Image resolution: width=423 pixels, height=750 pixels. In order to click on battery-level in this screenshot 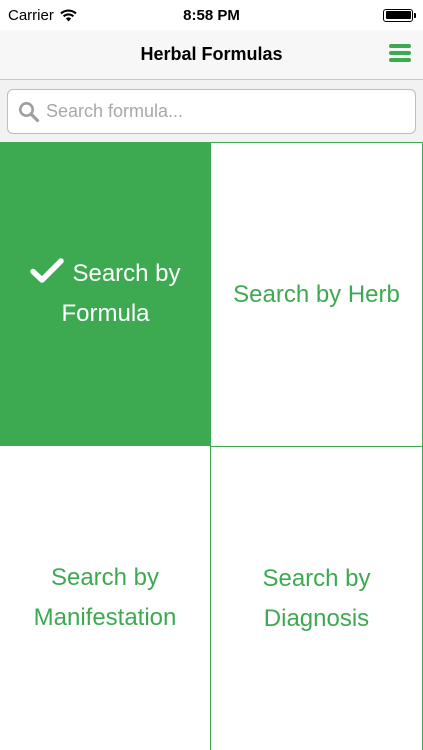, I will do `click(398, 15)`.